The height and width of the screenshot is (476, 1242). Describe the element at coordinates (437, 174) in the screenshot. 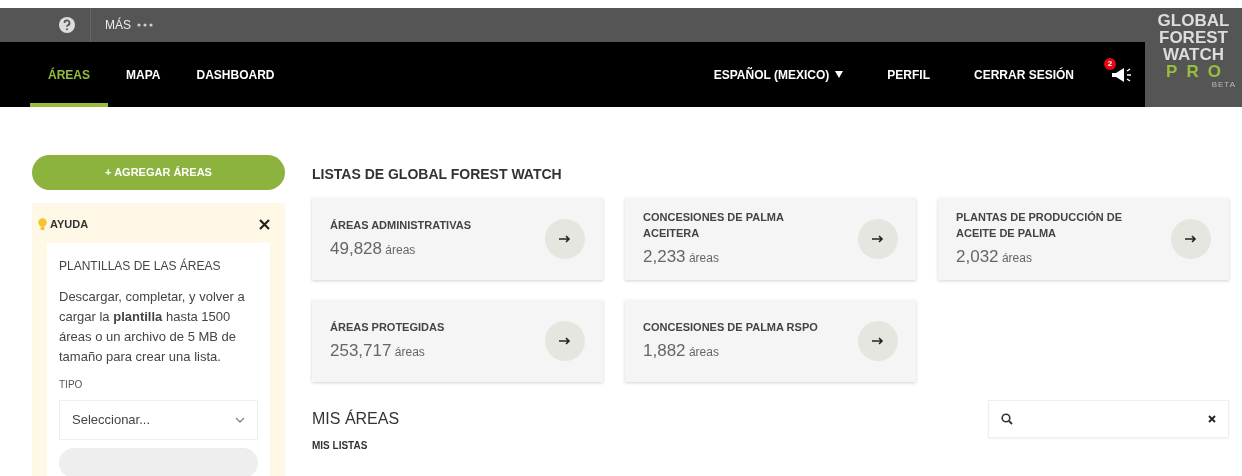

I see `section-title: LISTAS DE GLOBAL FOREST WATCH` at that location.